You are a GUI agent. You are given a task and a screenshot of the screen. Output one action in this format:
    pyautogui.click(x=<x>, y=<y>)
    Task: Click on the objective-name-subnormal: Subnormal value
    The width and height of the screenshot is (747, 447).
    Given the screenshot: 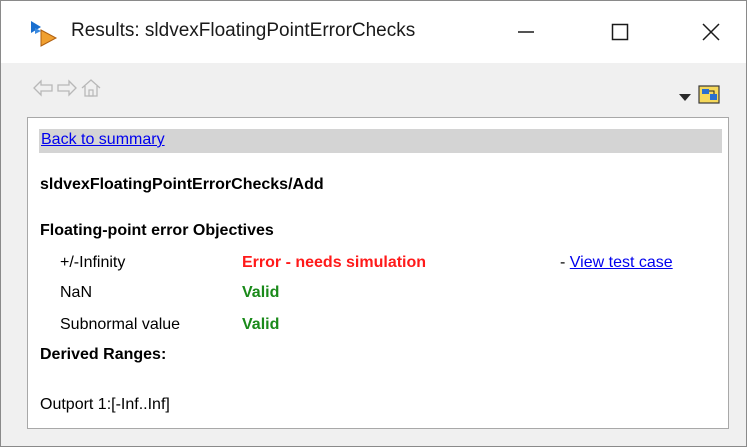 What is the action you would take?
    pyautogui.click(x=120, y=324)
    